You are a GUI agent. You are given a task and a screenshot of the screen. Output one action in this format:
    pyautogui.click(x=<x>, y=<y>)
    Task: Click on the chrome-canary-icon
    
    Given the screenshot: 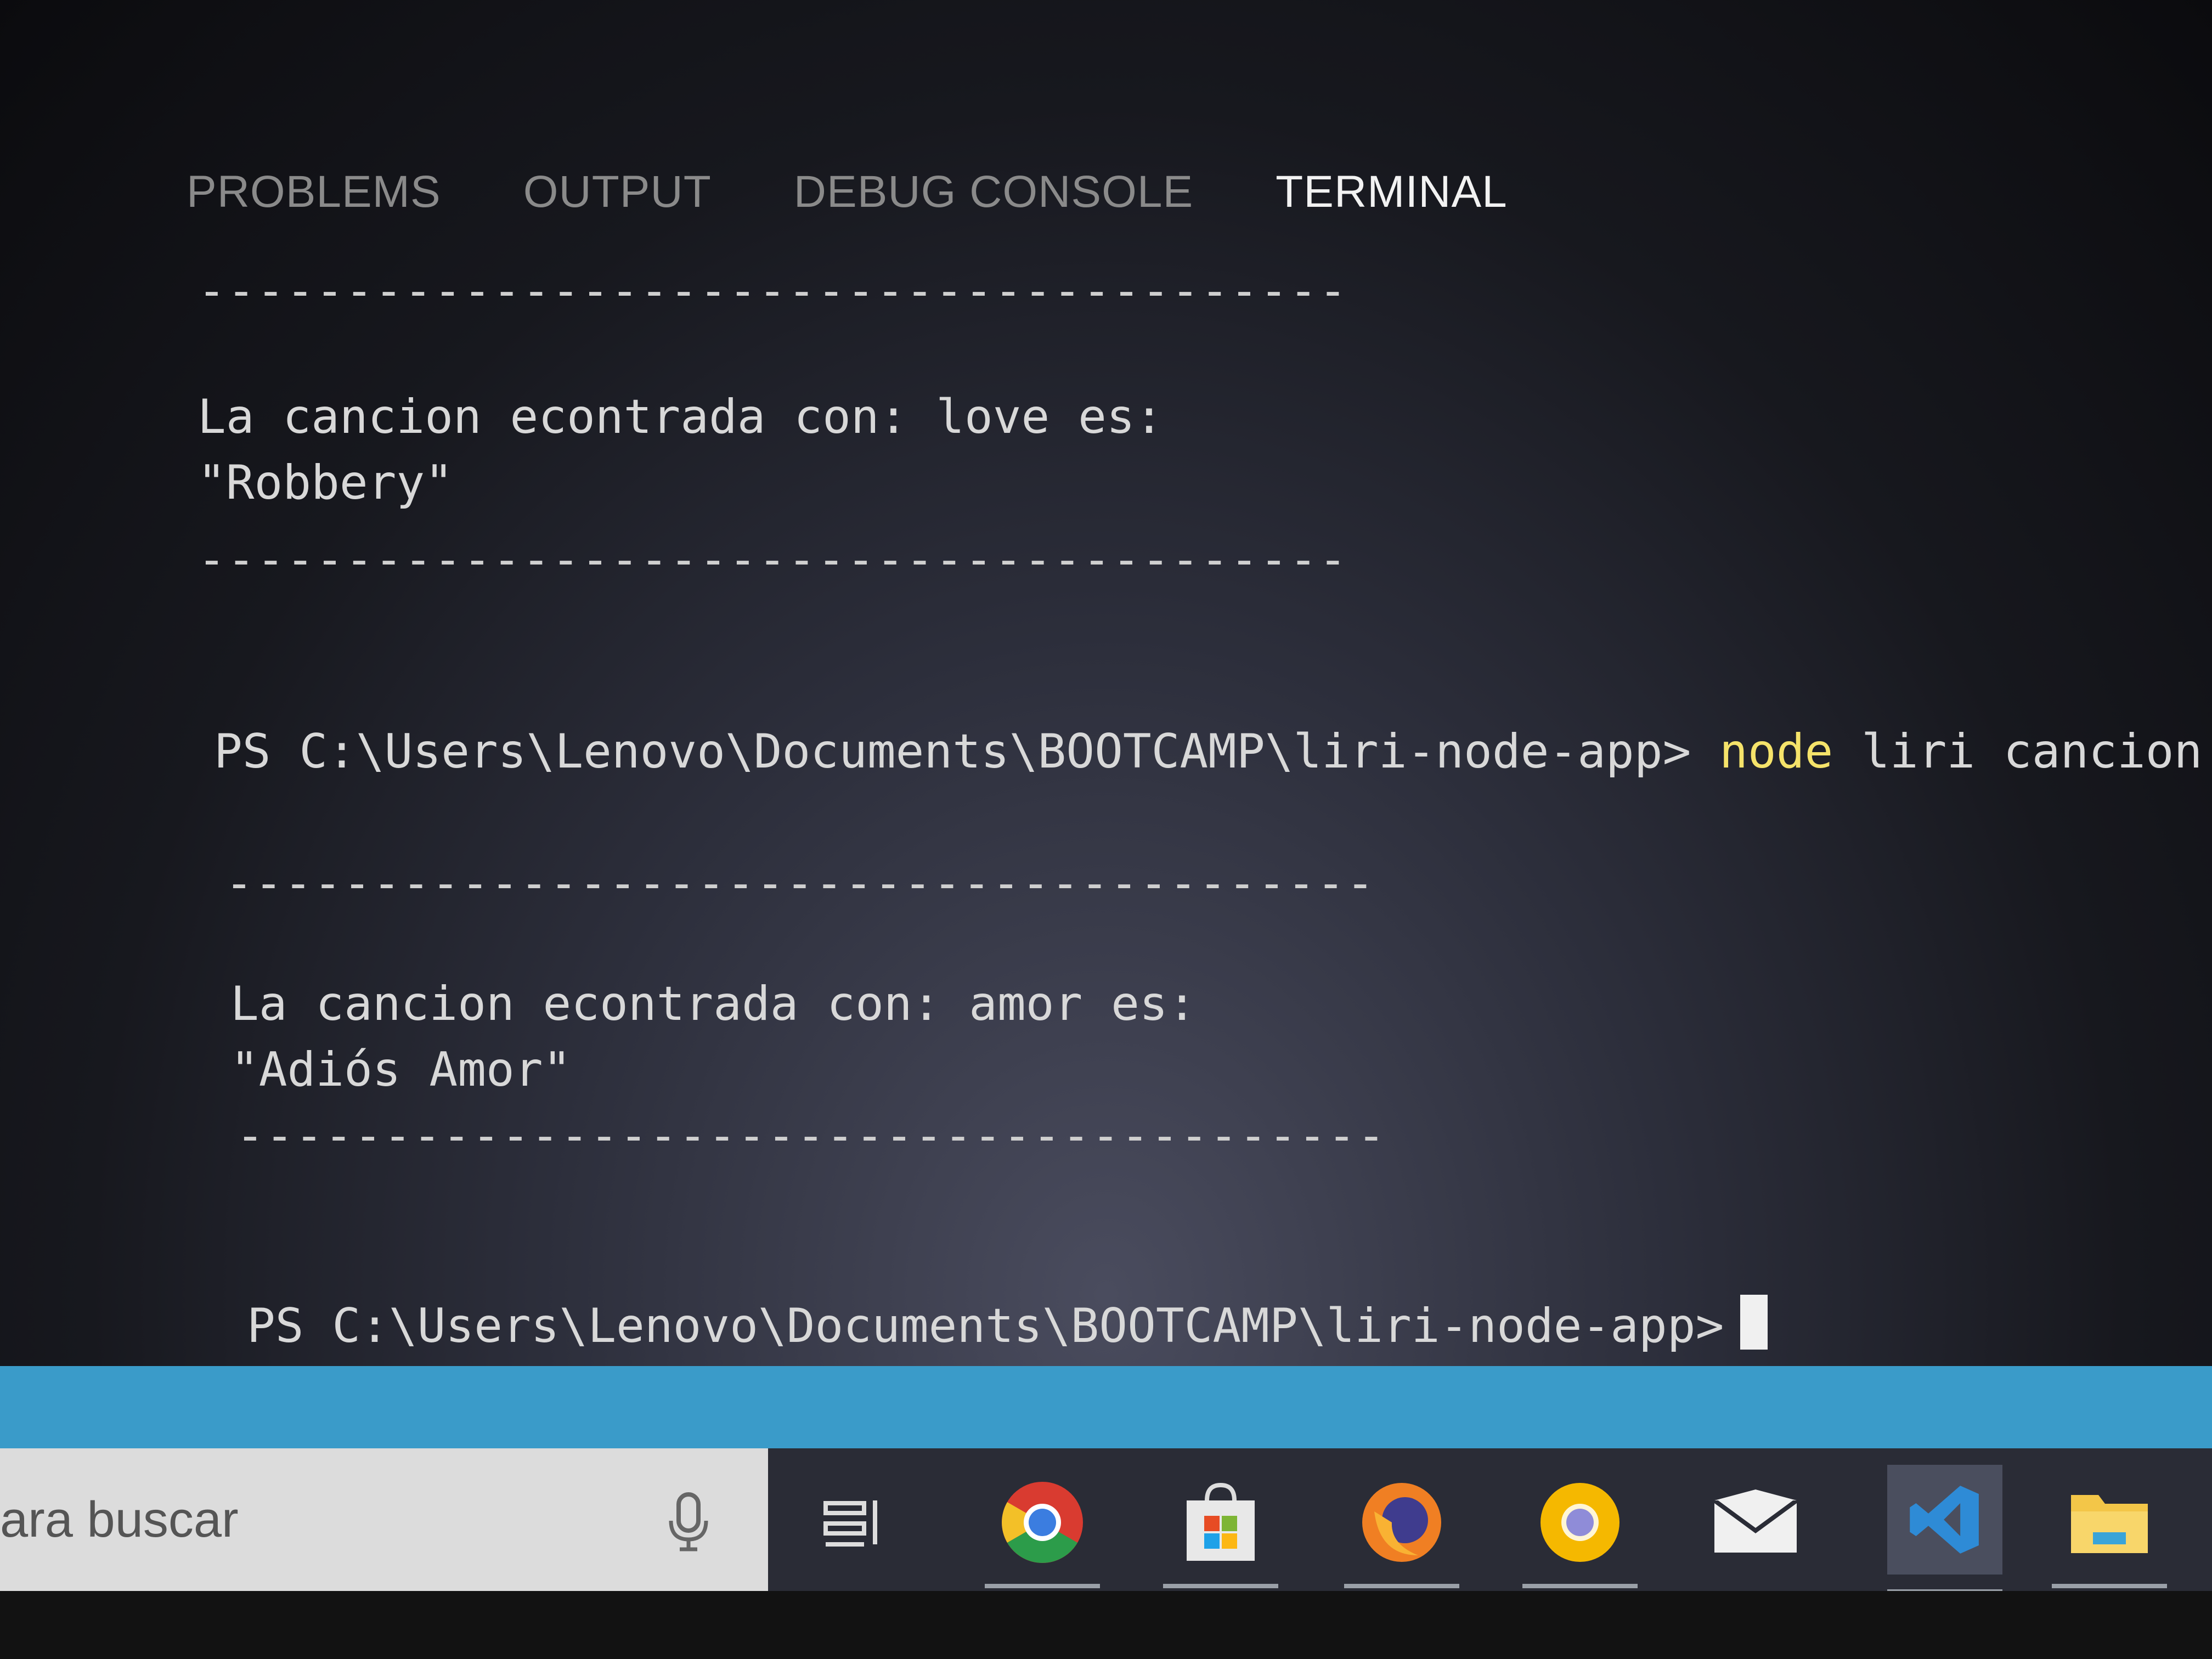 What is the action you would take?
    pyautogui.click(x=1580, y=1532)
    